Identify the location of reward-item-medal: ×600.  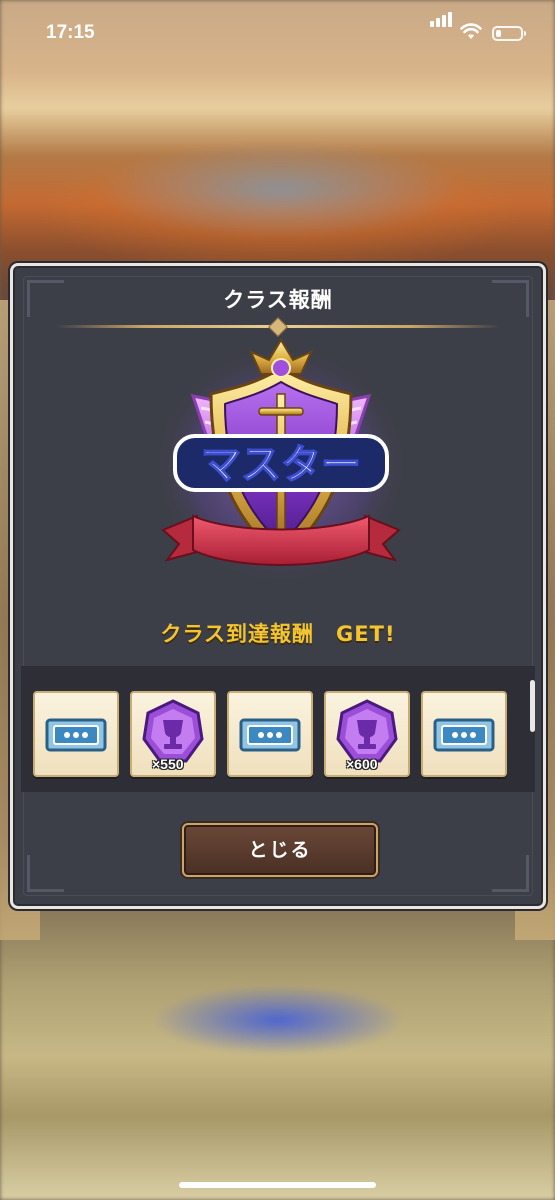
(367, 734).